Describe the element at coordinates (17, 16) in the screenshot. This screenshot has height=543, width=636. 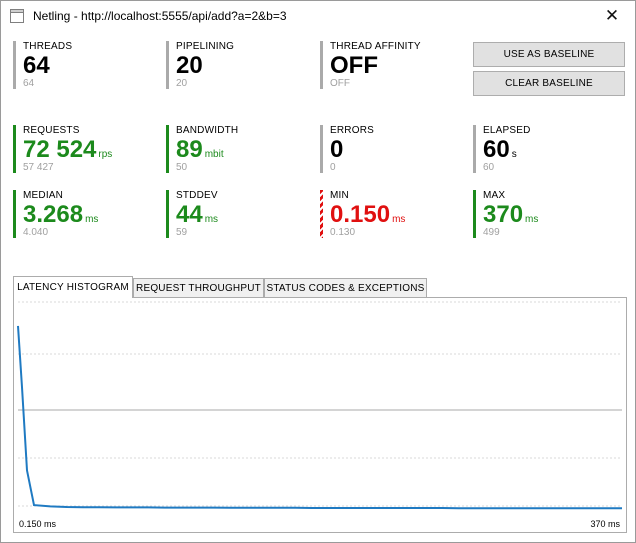
I see `app-icon` at that location.